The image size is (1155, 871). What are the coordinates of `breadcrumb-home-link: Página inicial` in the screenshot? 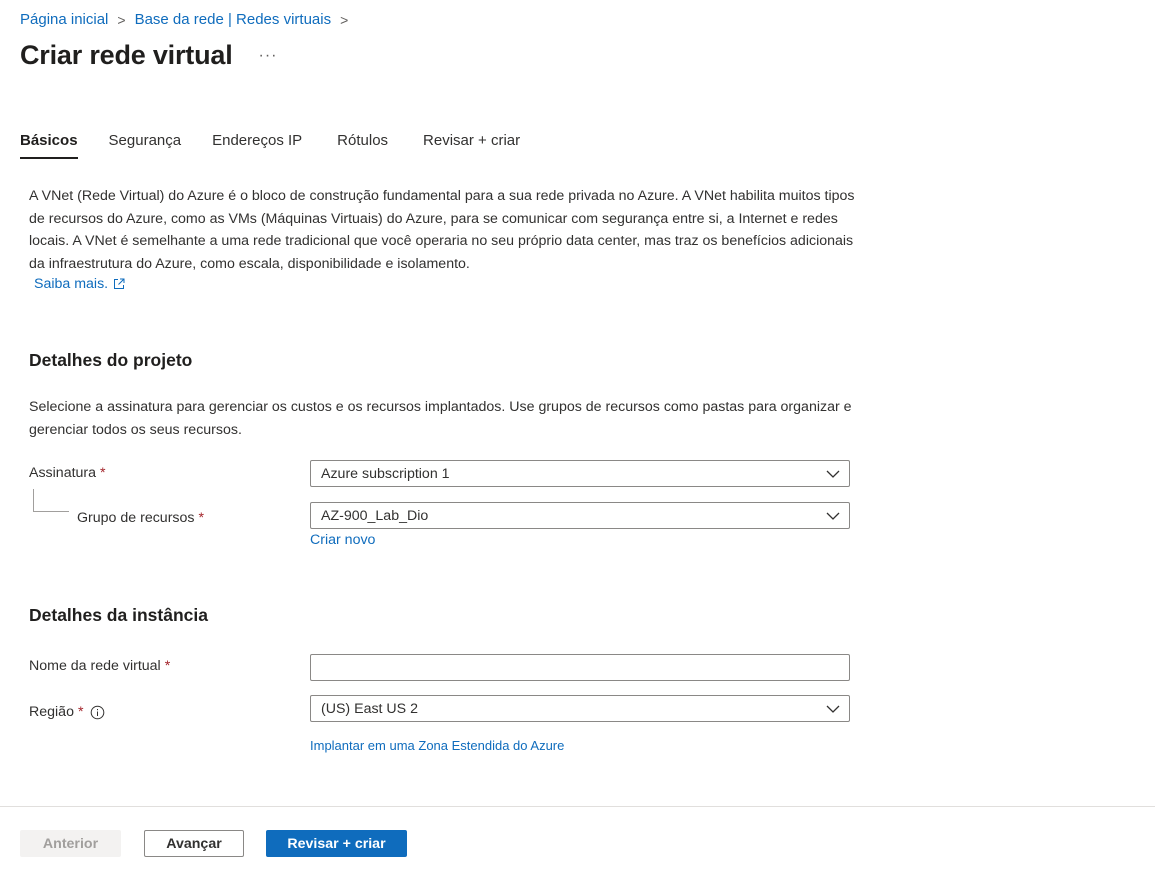 It's located at (64, 19).